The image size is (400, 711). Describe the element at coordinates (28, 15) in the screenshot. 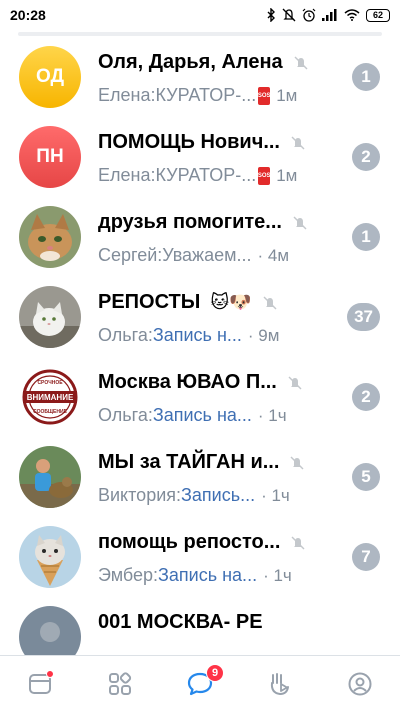

I see `status-time: 20:28` at that location.